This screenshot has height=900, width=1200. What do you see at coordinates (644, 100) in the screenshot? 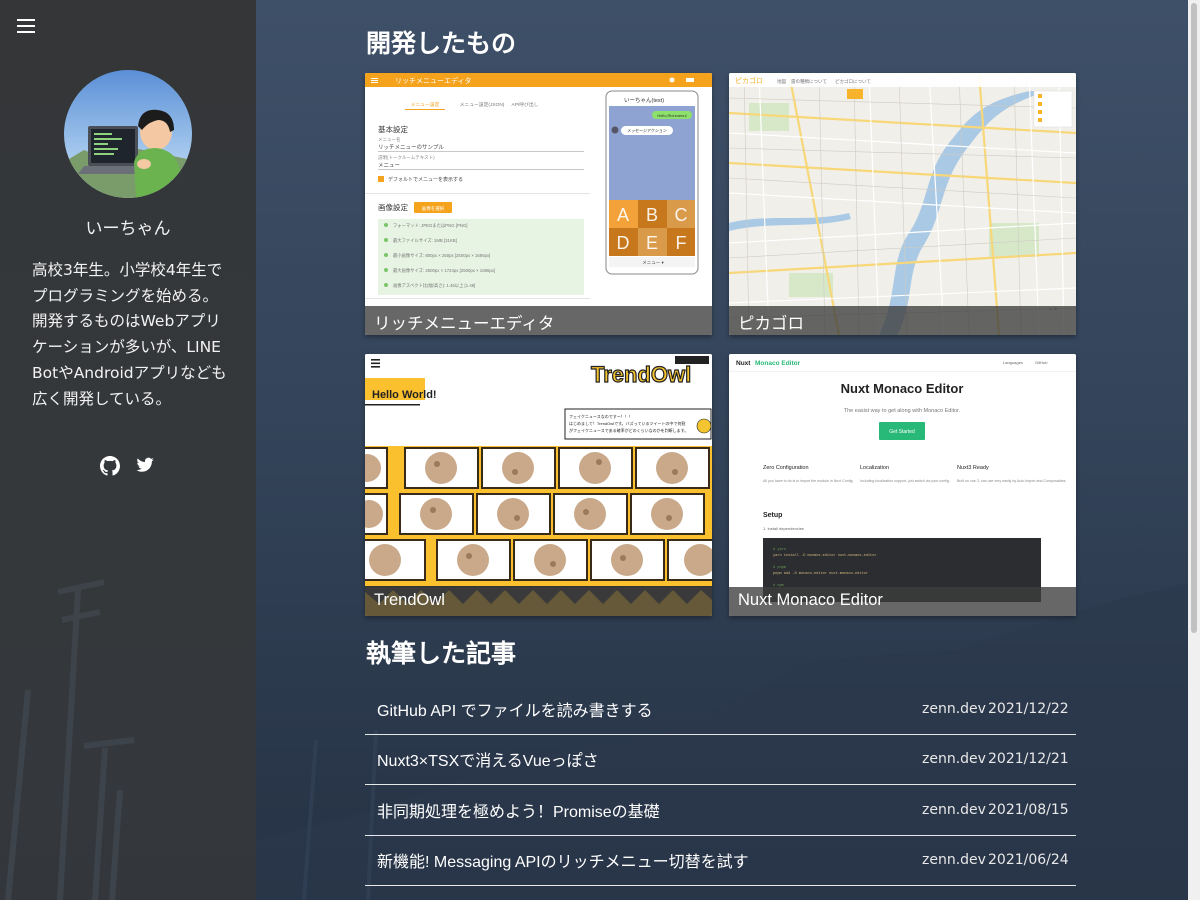
I see `svg-text: いーちゃん(test)` at bounding box center [644, 100].